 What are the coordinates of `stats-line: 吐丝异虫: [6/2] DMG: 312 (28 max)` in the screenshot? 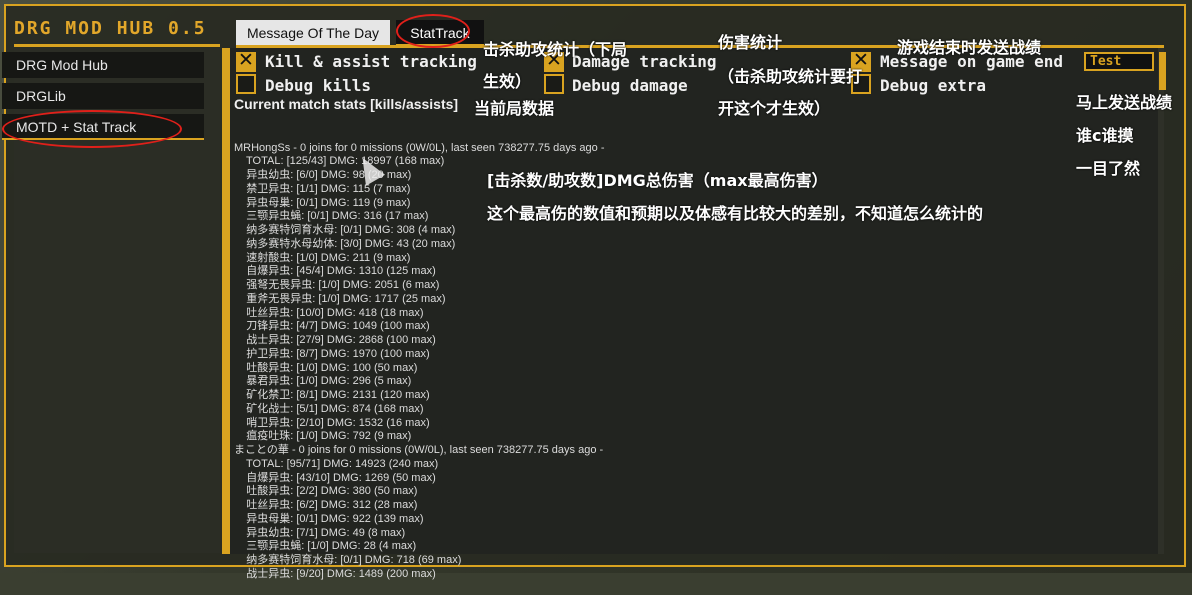 It's located at (326, 505).